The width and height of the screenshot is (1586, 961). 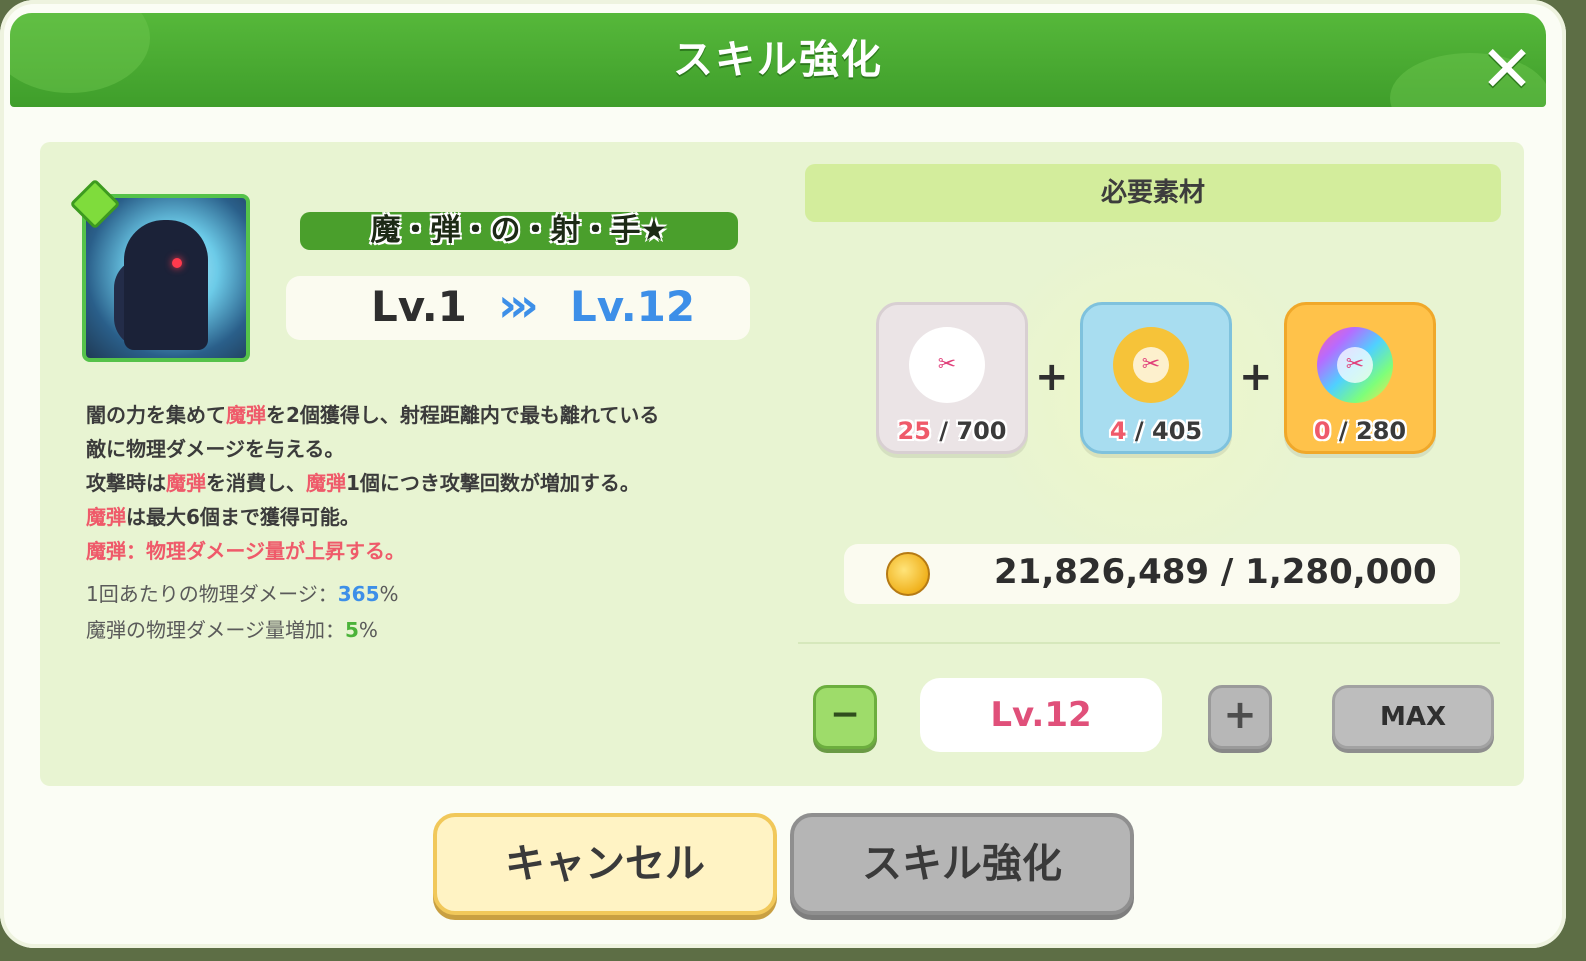 I want to click on skill-name: 魔・弾・の・射・手★, so click(x=519, y=231).